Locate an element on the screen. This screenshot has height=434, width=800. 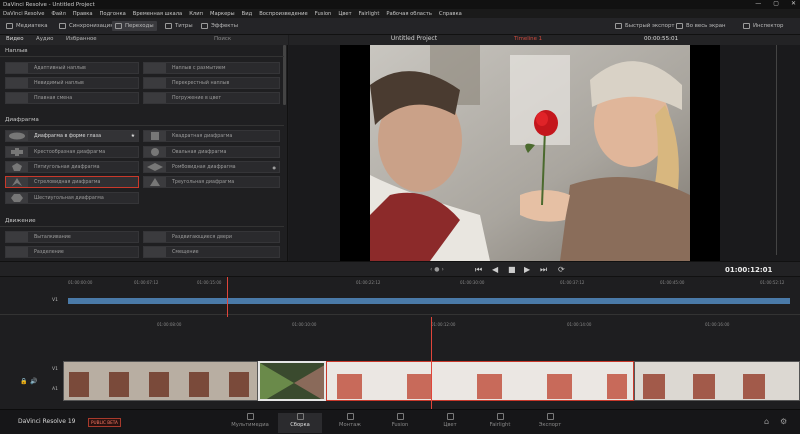
track-label-a1: A1 is located at coordinates (55, 389).